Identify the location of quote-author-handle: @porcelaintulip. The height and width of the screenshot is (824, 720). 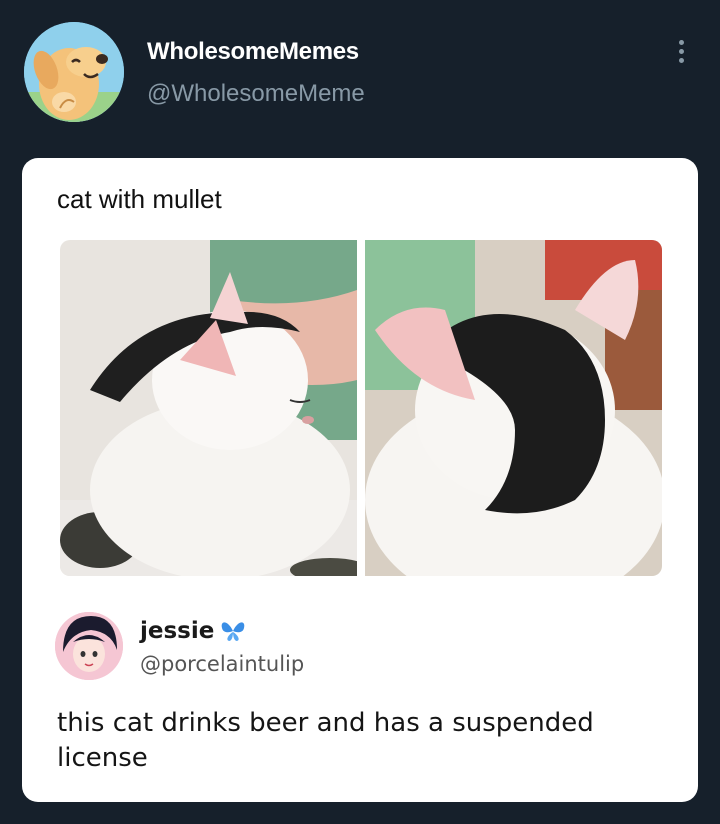
(222, 664).